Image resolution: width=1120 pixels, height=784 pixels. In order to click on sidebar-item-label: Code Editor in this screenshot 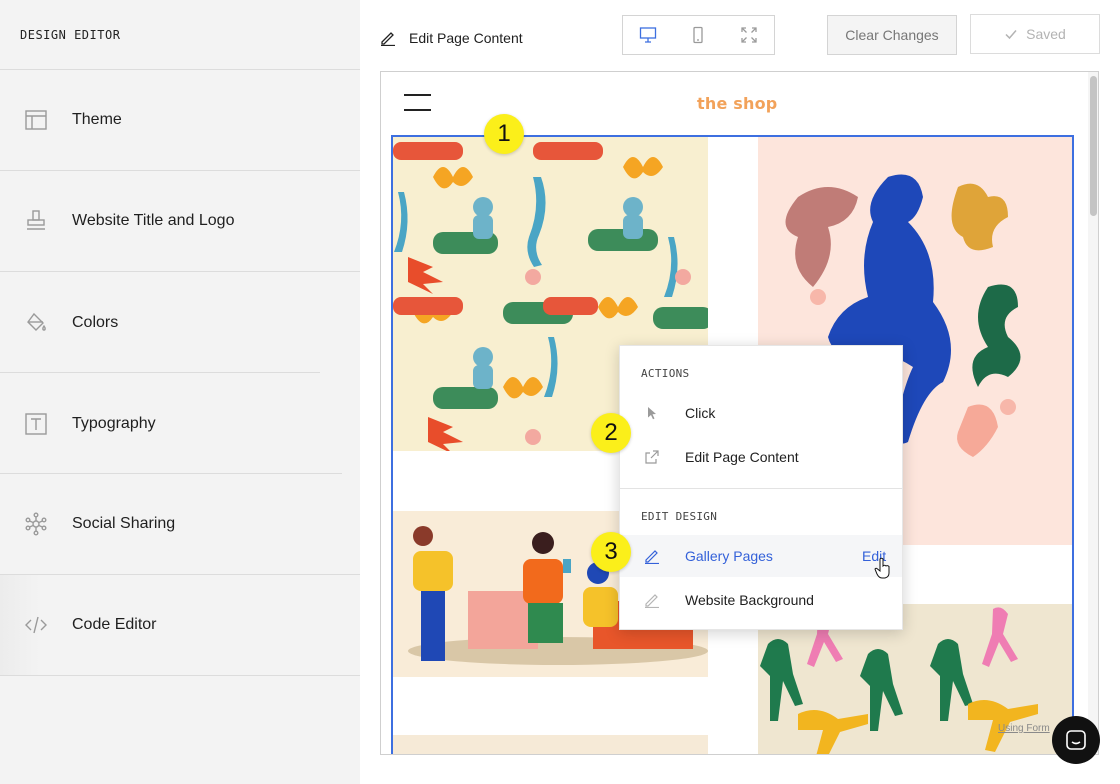, I will do `click(114, 624)`.